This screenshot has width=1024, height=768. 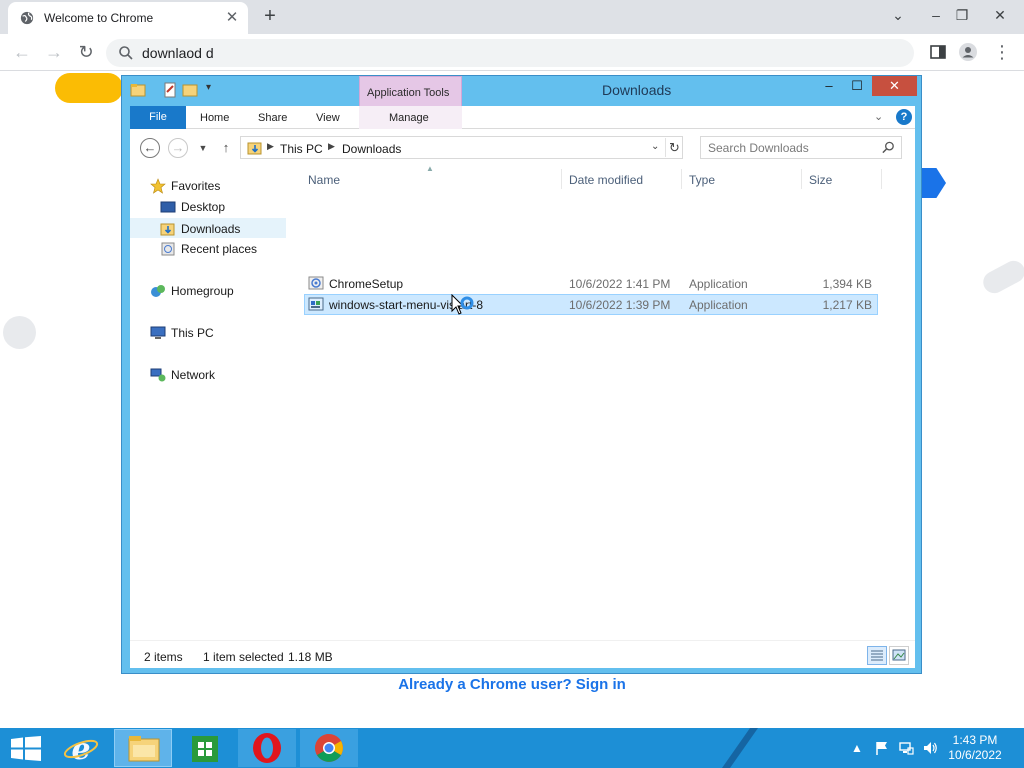 What do you see at coordinates (894, 86) in the screenshot?
I see `explorer-close-button: ✕` at bounding box center [894, 86].